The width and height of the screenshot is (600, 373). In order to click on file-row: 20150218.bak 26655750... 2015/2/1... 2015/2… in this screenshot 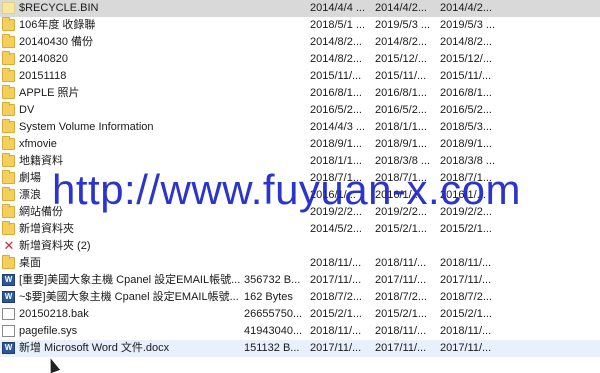, I will do `click(300, 314)`.